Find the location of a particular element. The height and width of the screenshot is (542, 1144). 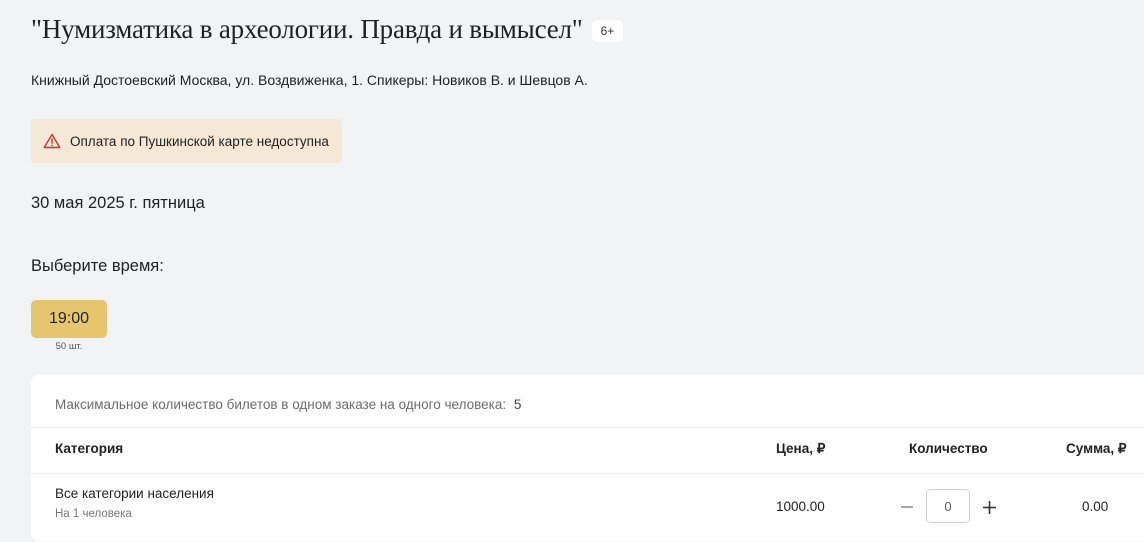

pushkin-card-warning: Оплата по Пушкинской карте недоступна is located at coordinates (186, 141).